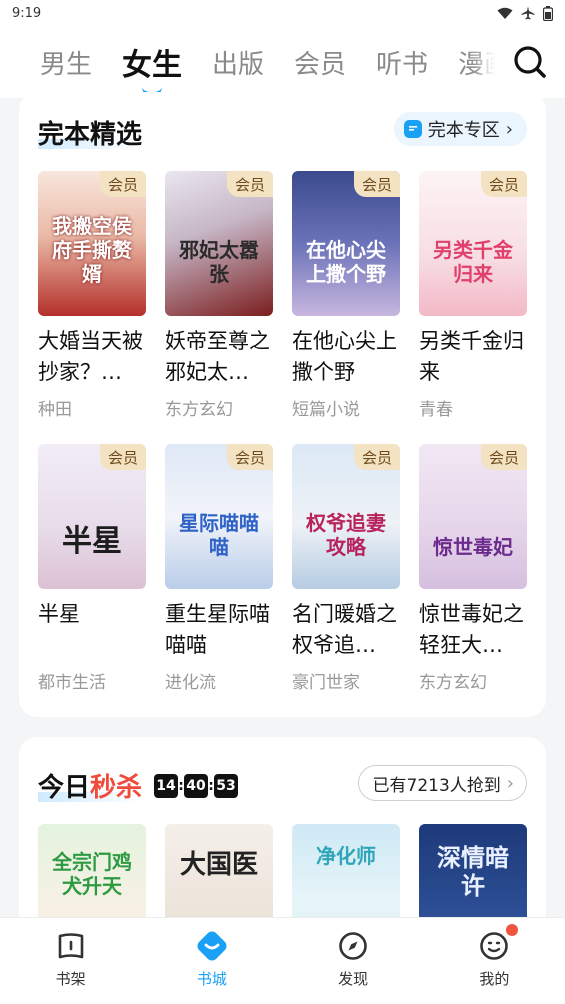 The width and height of the screenshot is (565, 1004). What do you see at coordinates (494, 979) in the screenshot?
I see `nav-label: 我的` at bounding box center [494, 979].